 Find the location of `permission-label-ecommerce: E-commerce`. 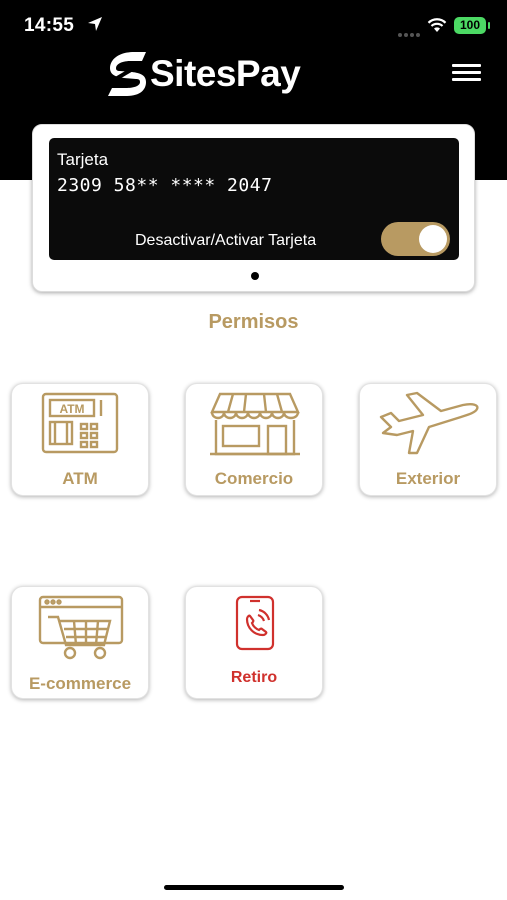

permission-label-ecommerce: E-commerce is located at coordinates (80, 683).